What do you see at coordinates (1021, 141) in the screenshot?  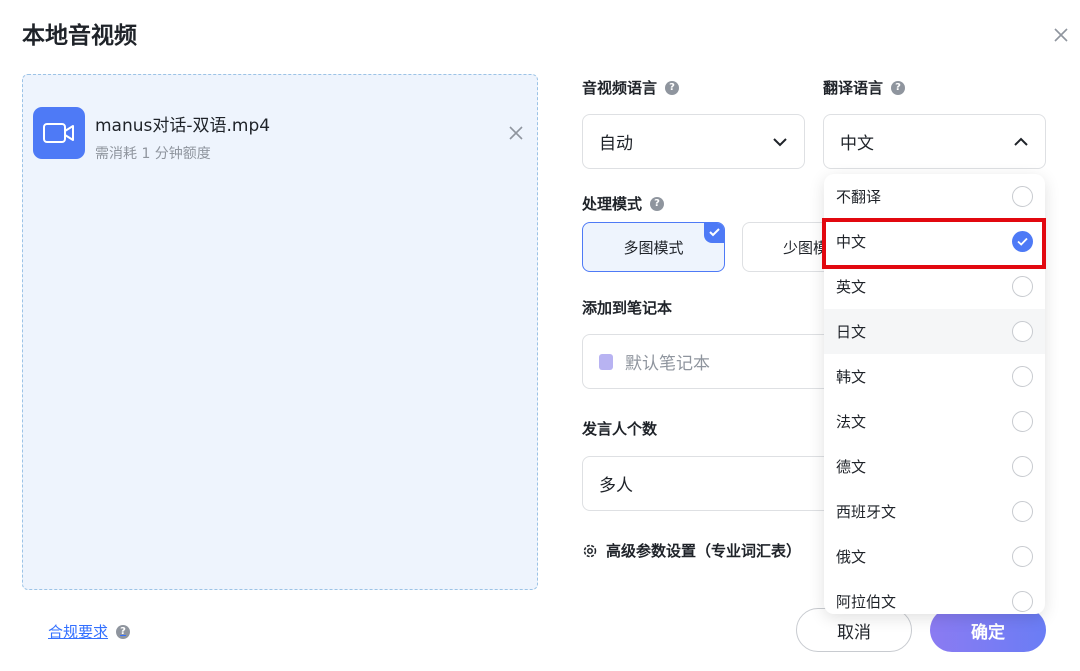 I see `chevron-up-icon` at bounding box center [1021, 141].